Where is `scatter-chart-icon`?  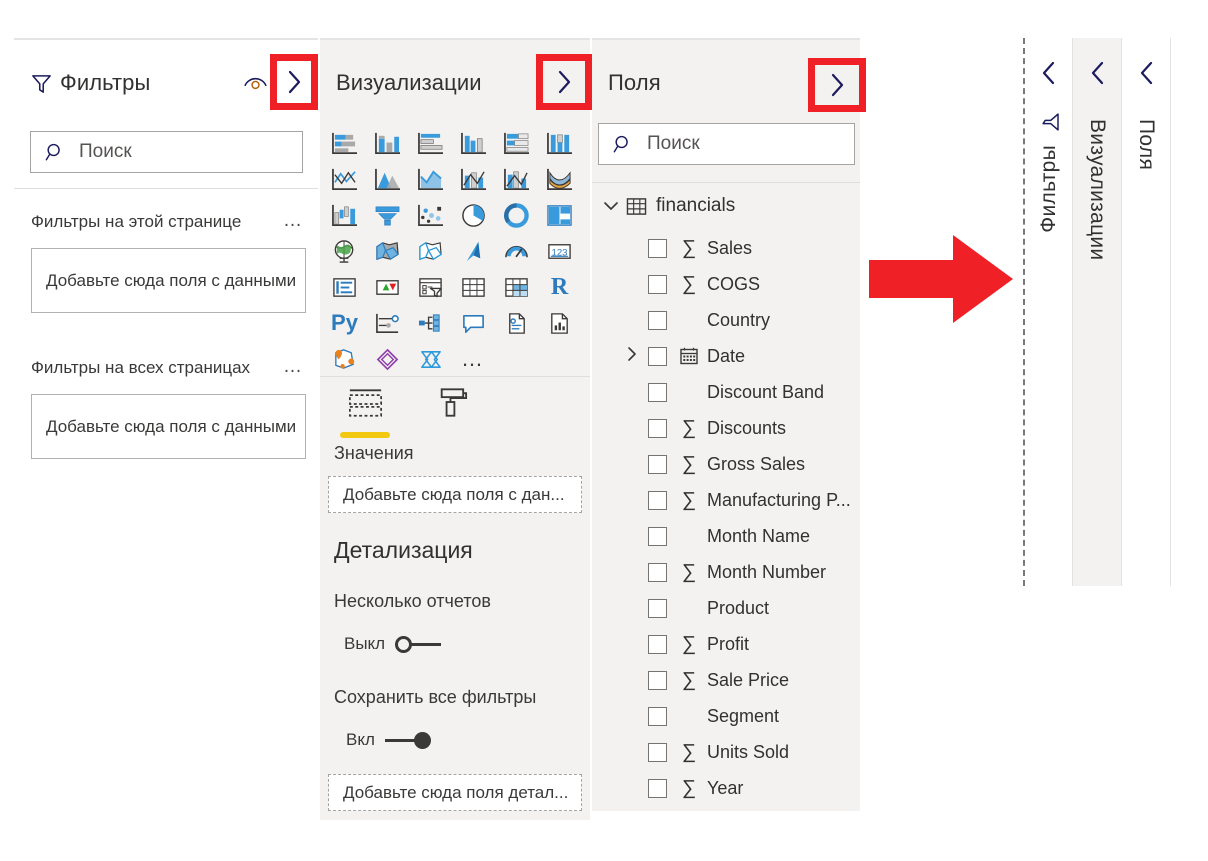
scatter-chart-icon is located at coordinates (430, 215).